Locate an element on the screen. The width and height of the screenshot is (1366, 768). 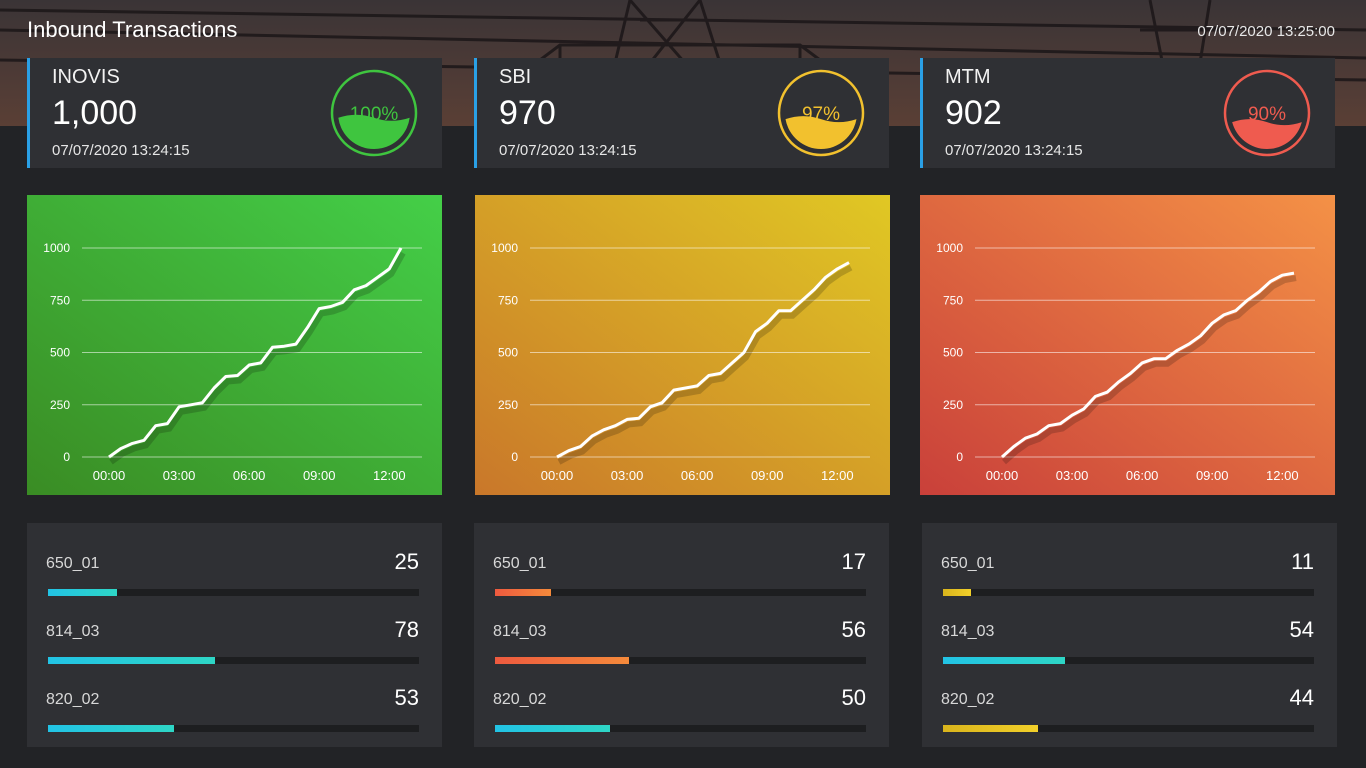
gauge-percent-label: 100% is located at coordinates (374, 114).